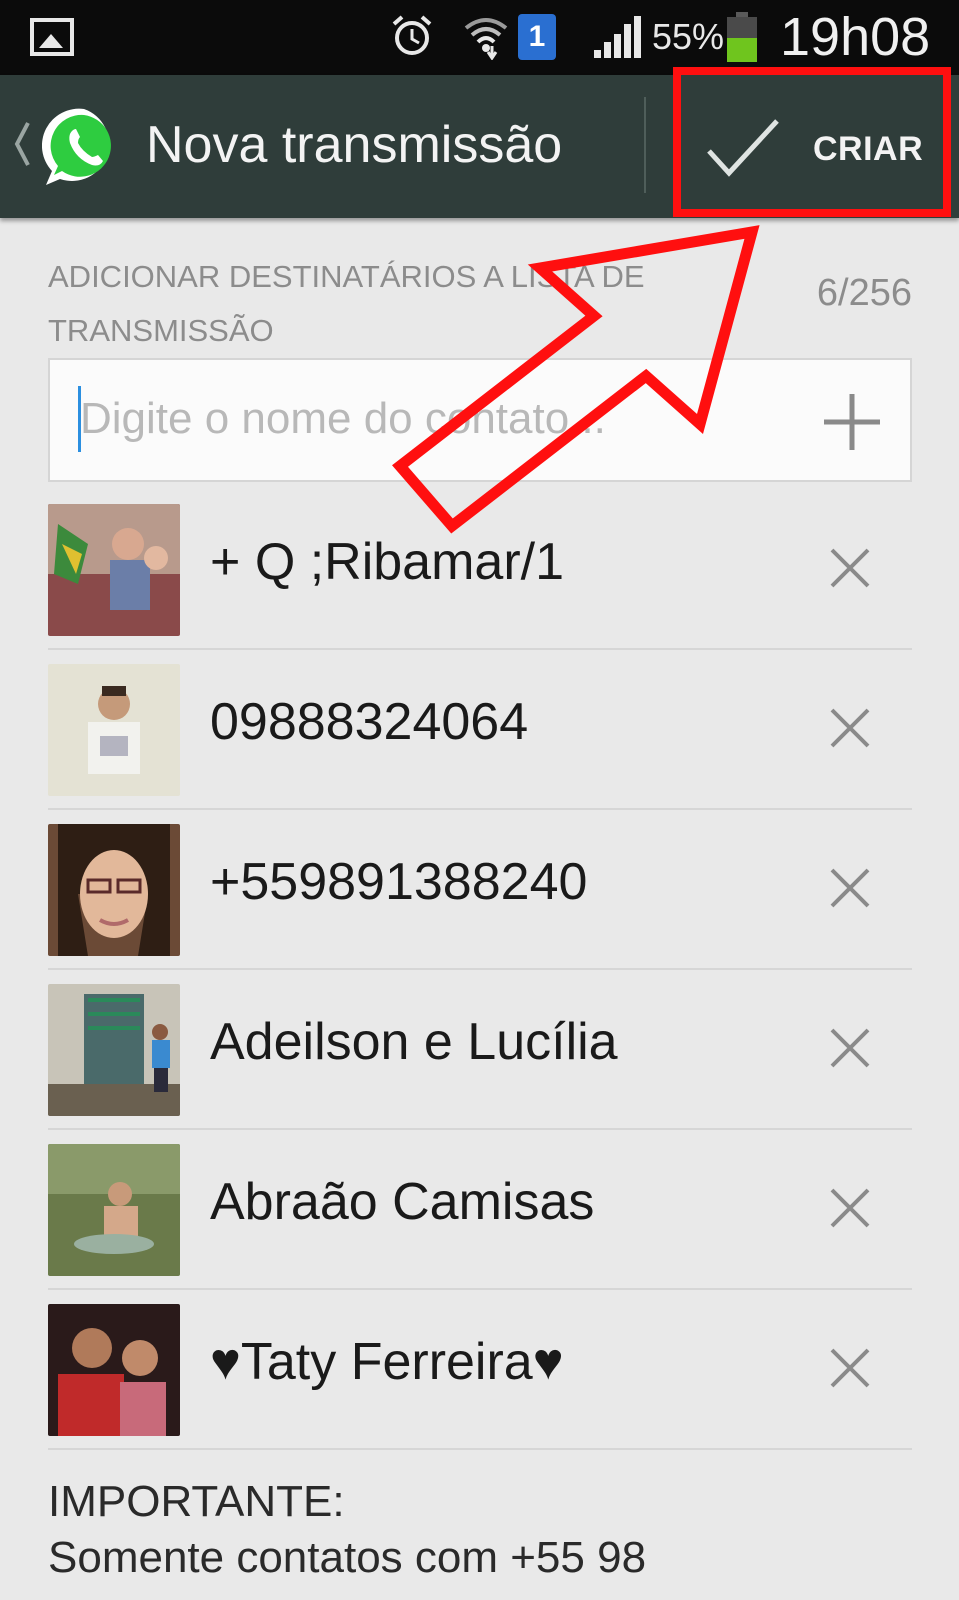 Image resolution: width=959 pixels, height=1600 pixels. What do you see at coordinates (402, 1202) in the screenshot?
I see `contact-name: Abraão Camisas` at bounding box center [402, 1202].